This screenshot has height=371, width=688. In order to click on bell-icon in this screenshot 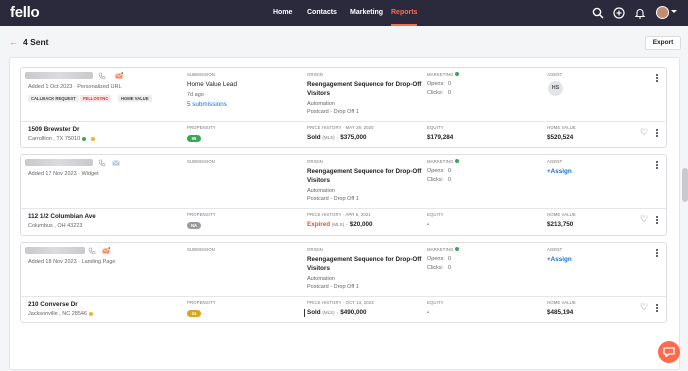, I will do `click(640, 13)`.